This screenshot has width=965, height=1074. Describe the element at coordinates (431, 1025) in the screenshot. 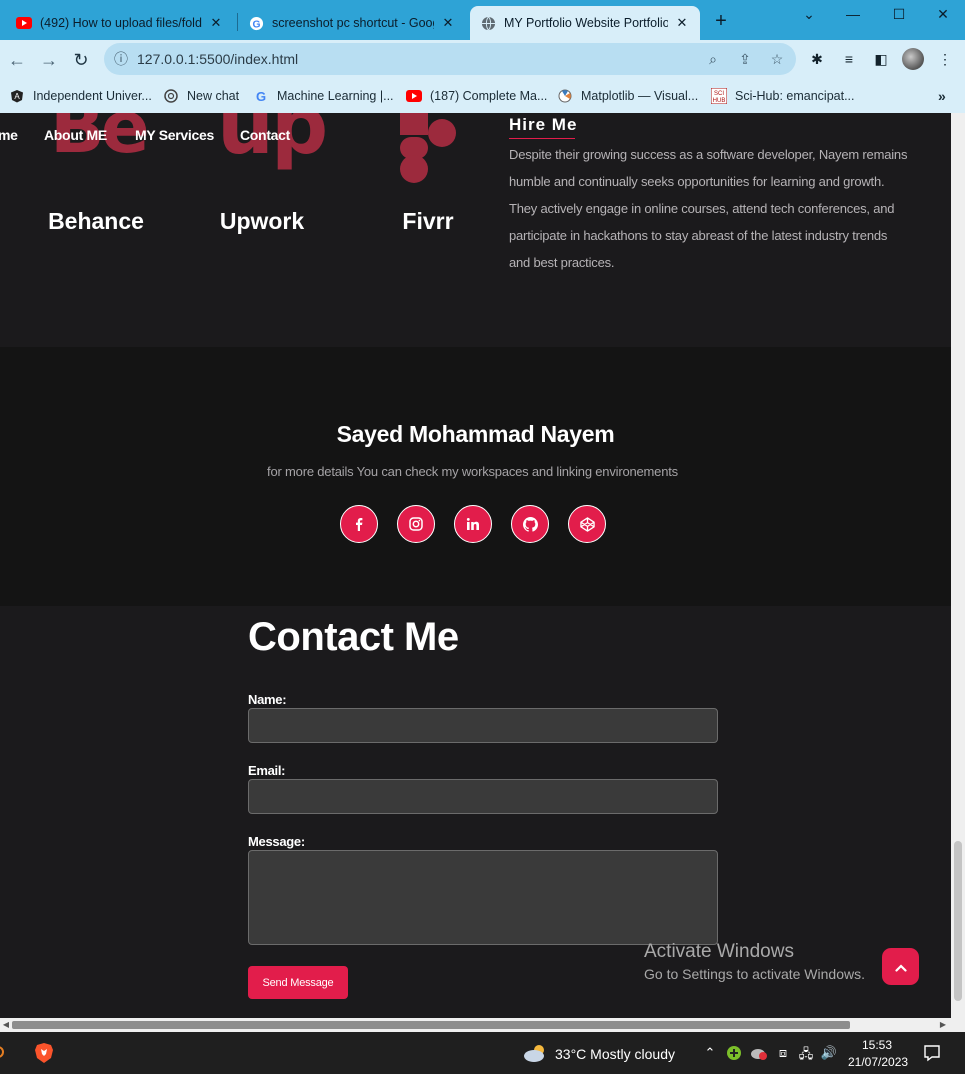

I see `horizontal-scrollbar-thumb` at that location.